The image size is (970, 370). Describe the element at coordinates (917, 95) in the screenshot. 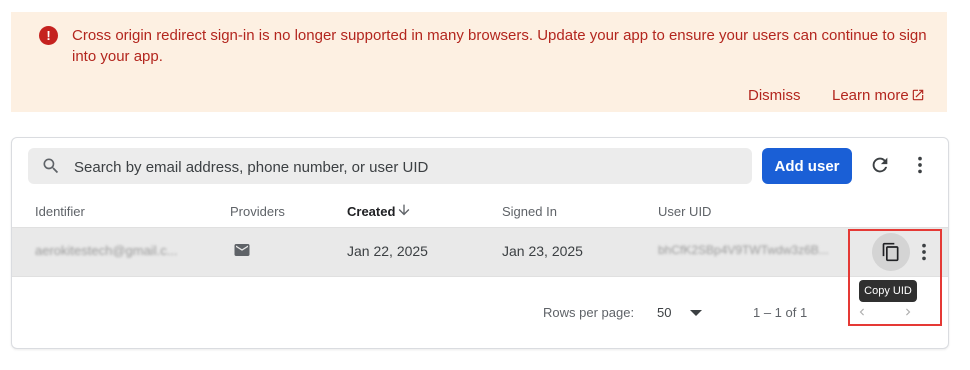

I see `external-link-icon` at that location.